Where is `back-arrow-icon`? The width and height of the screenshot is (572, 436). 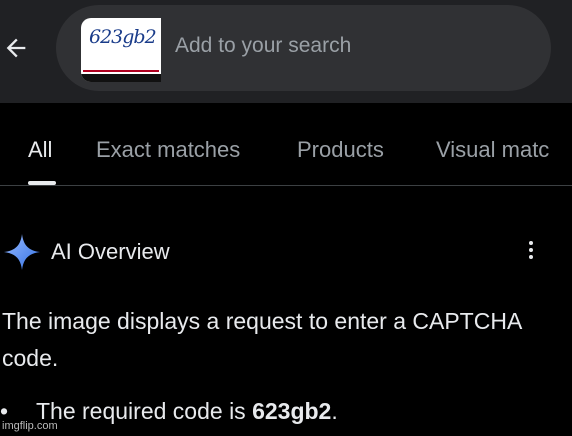 back-arrow-icon is located at coordinates (16, 48).